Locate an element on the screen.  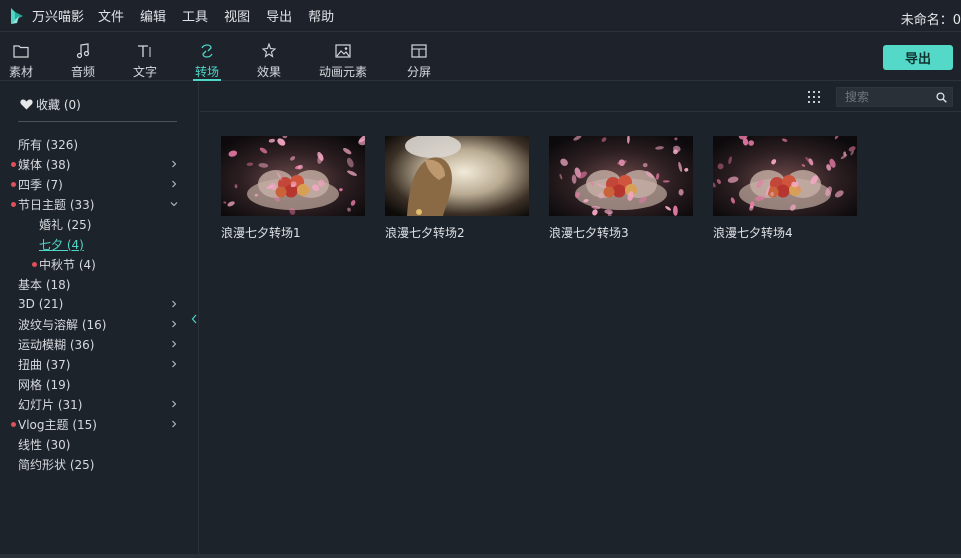
category-label: 幻灯片 (31) is located at coordinates (50, 404).